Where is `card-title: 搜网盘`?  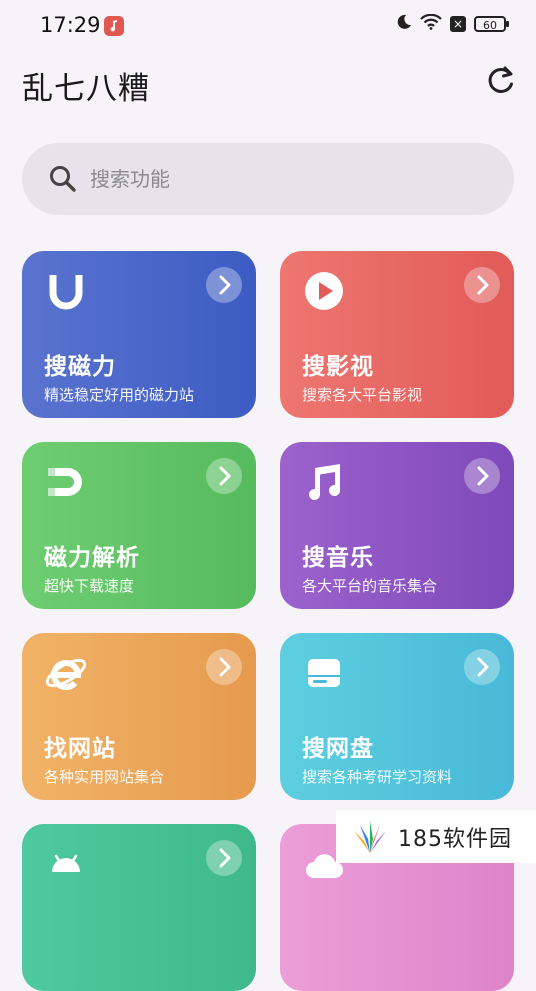 card-title: 搜网盘 is located at coordinates (338, 749).